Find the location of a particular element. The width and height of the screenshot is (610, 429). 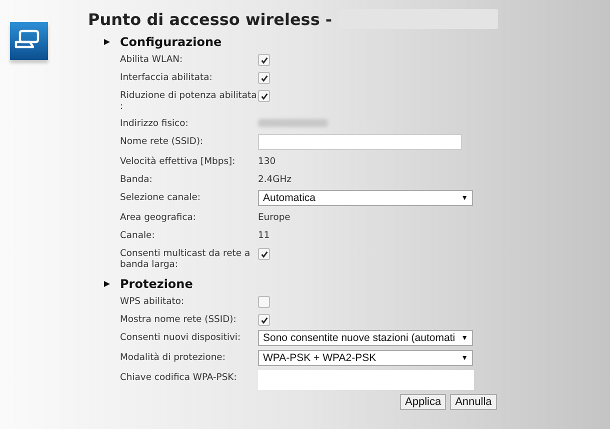

blurred-value is located at coordinates (293, 123).